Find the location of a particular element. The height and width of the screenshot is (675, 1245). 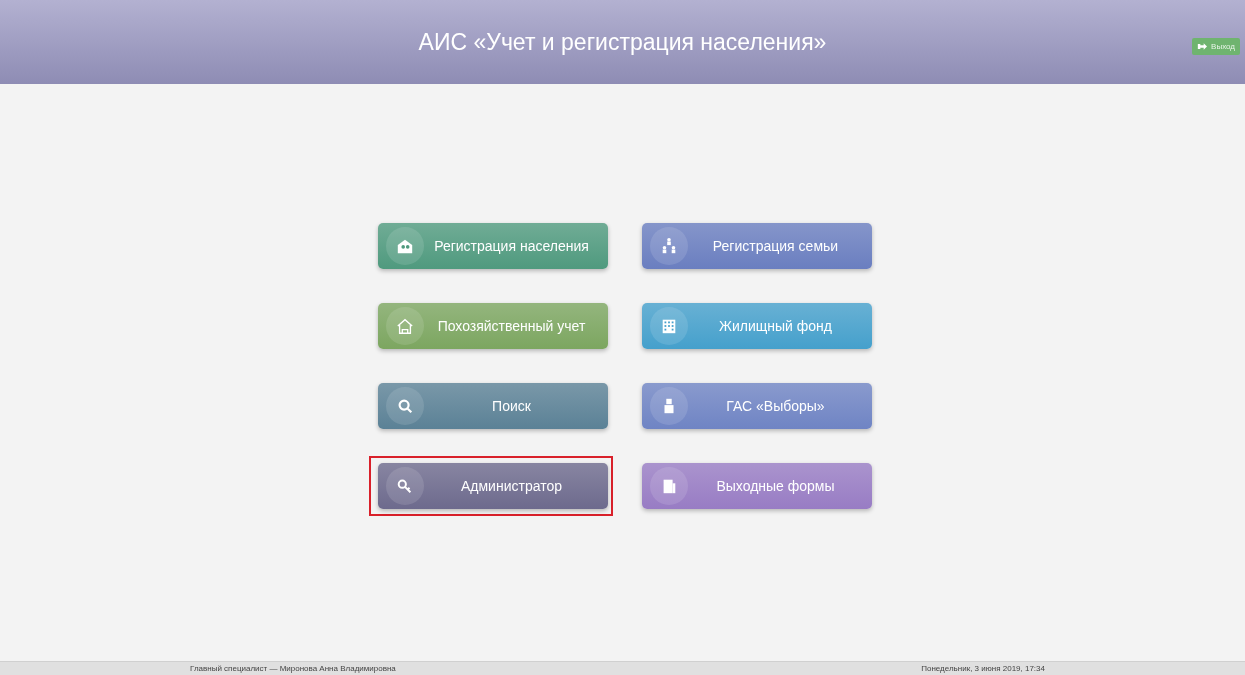

menu-tile-button: Регистрация семьи is located at coordinates (756, 246).